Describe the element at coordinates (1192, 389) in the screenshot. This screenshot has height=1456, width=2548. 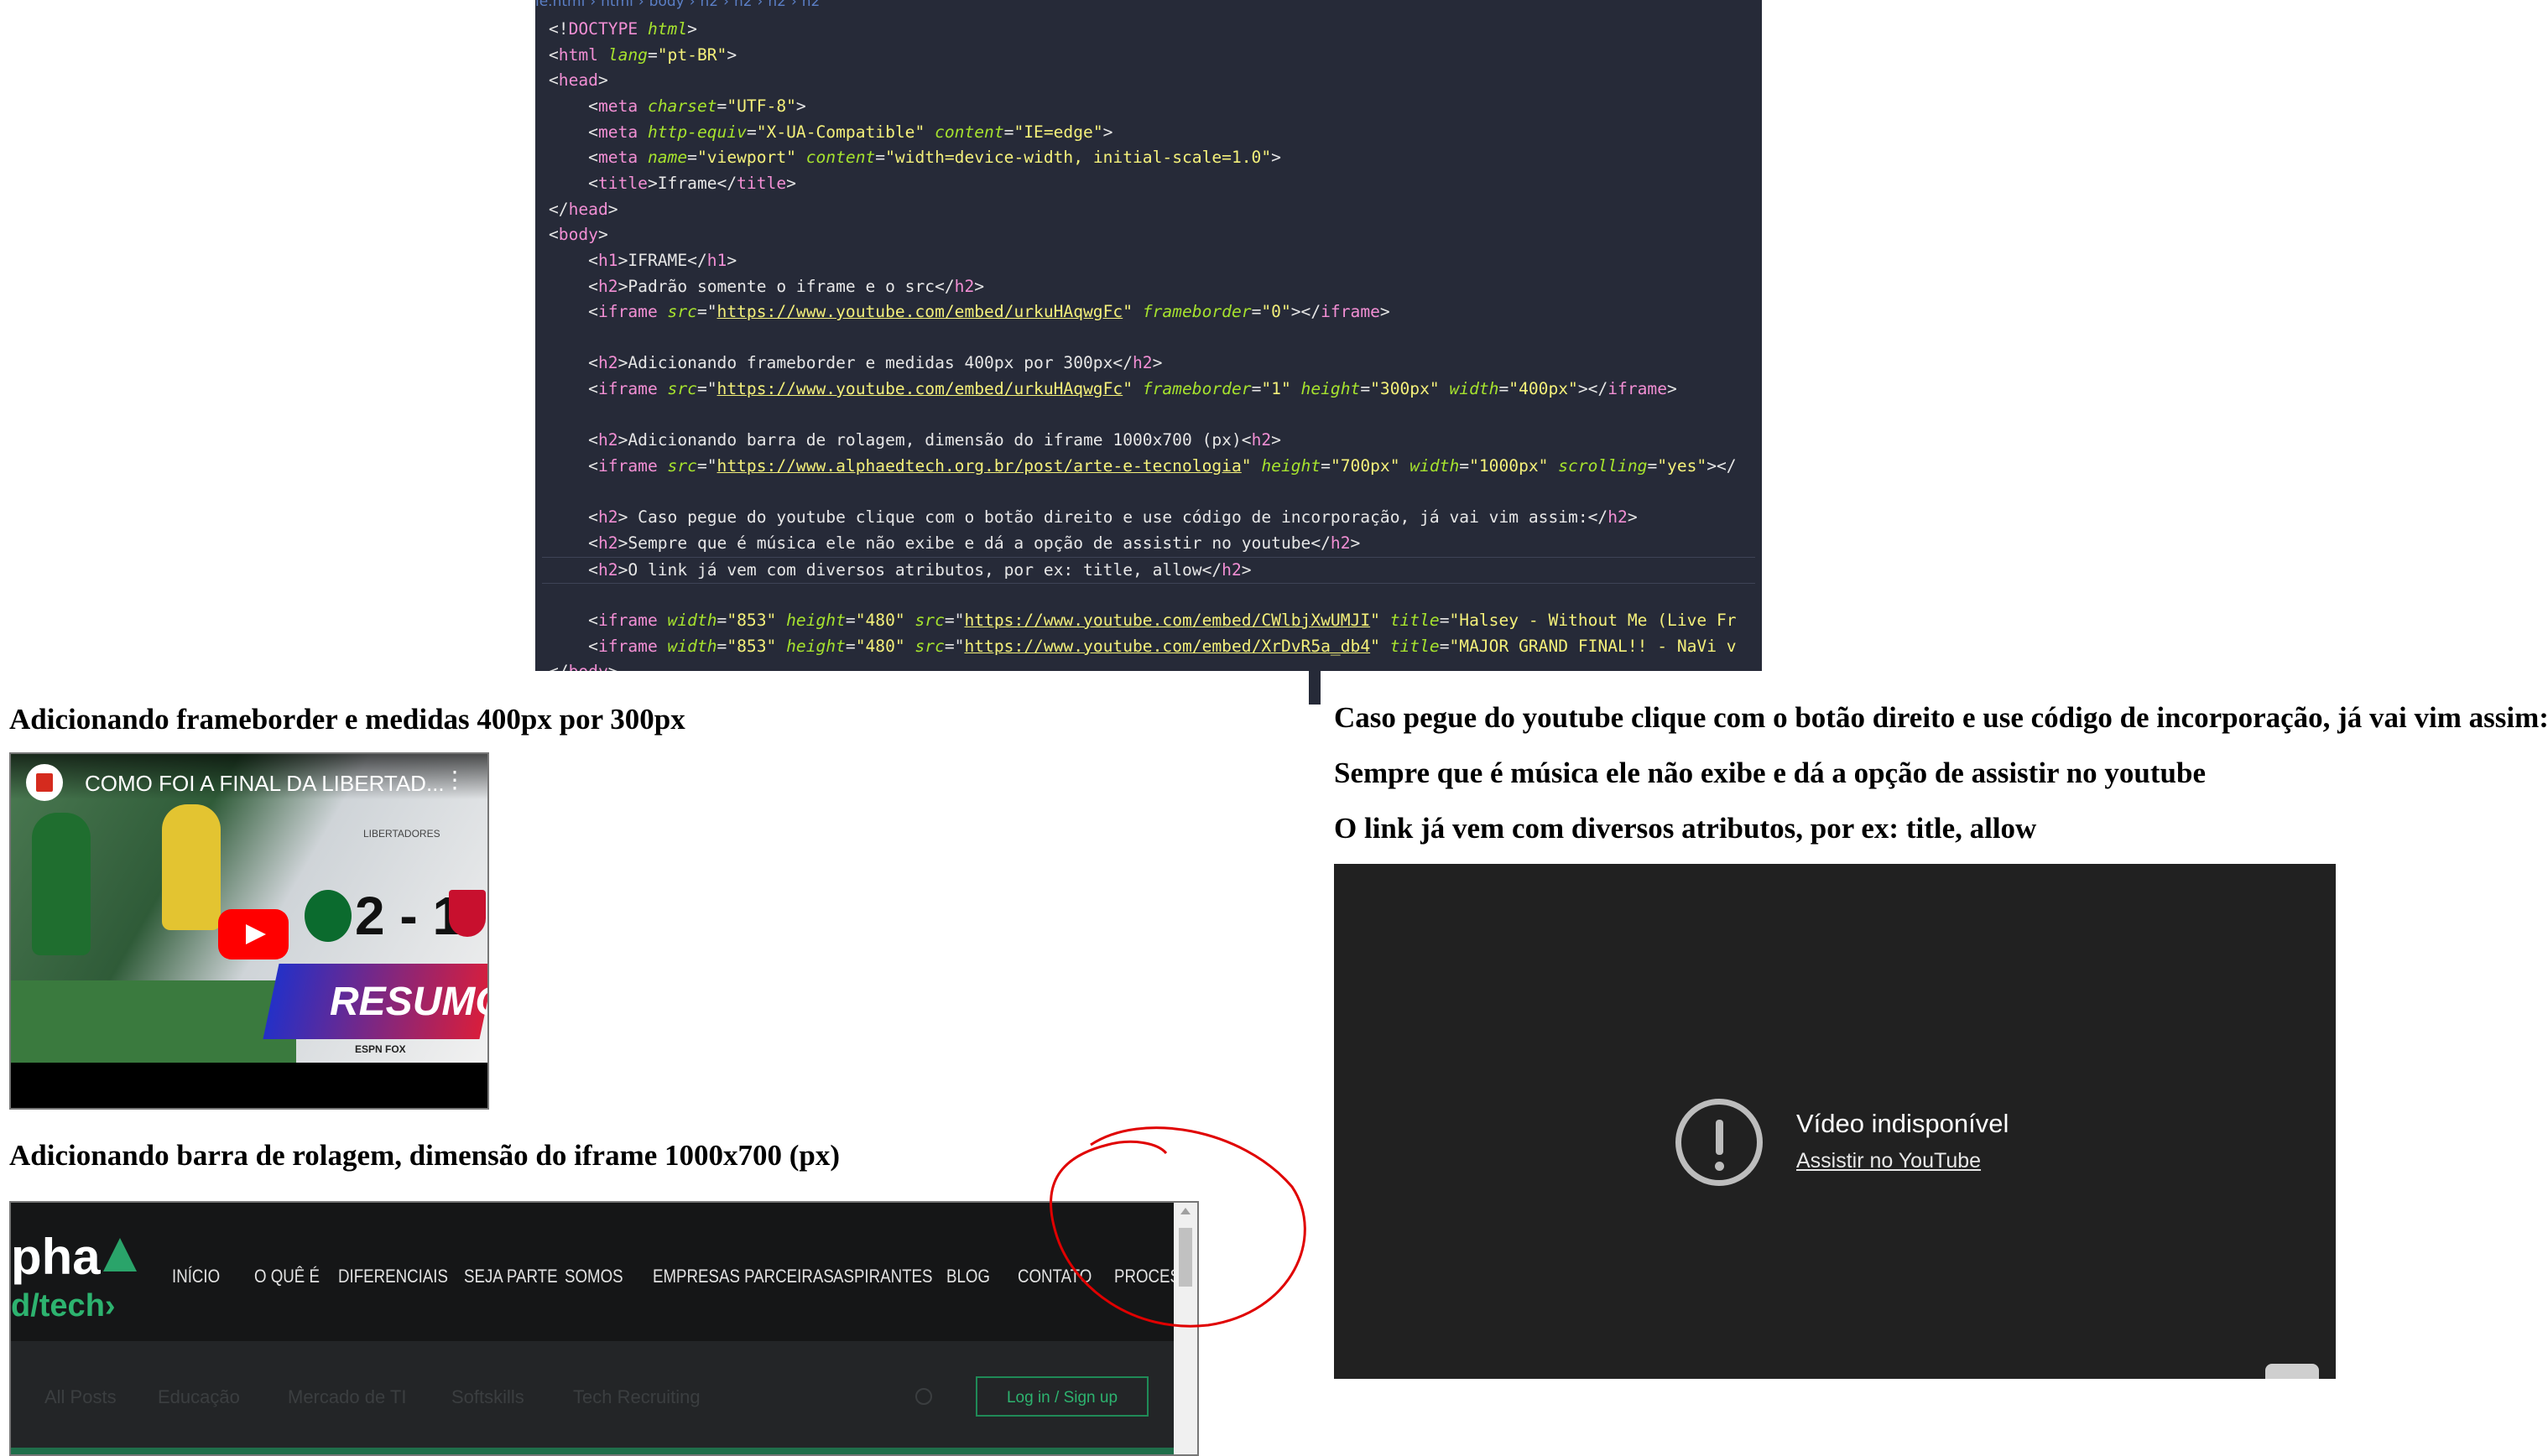
I see `code-token: frameborder` at that location.